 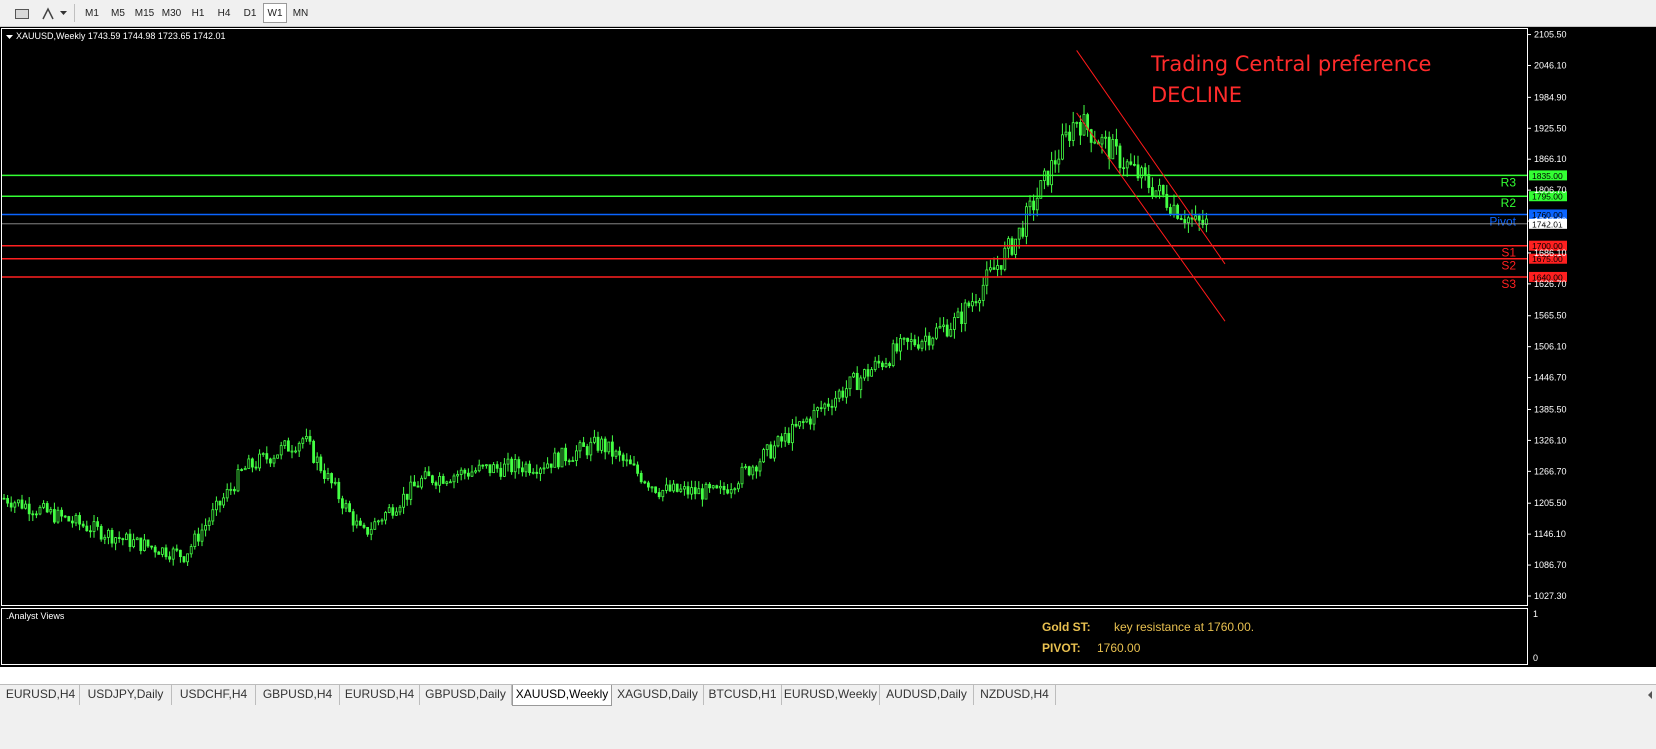 I want to click on crosshair-tools-icon, so click(x=48, y=13).